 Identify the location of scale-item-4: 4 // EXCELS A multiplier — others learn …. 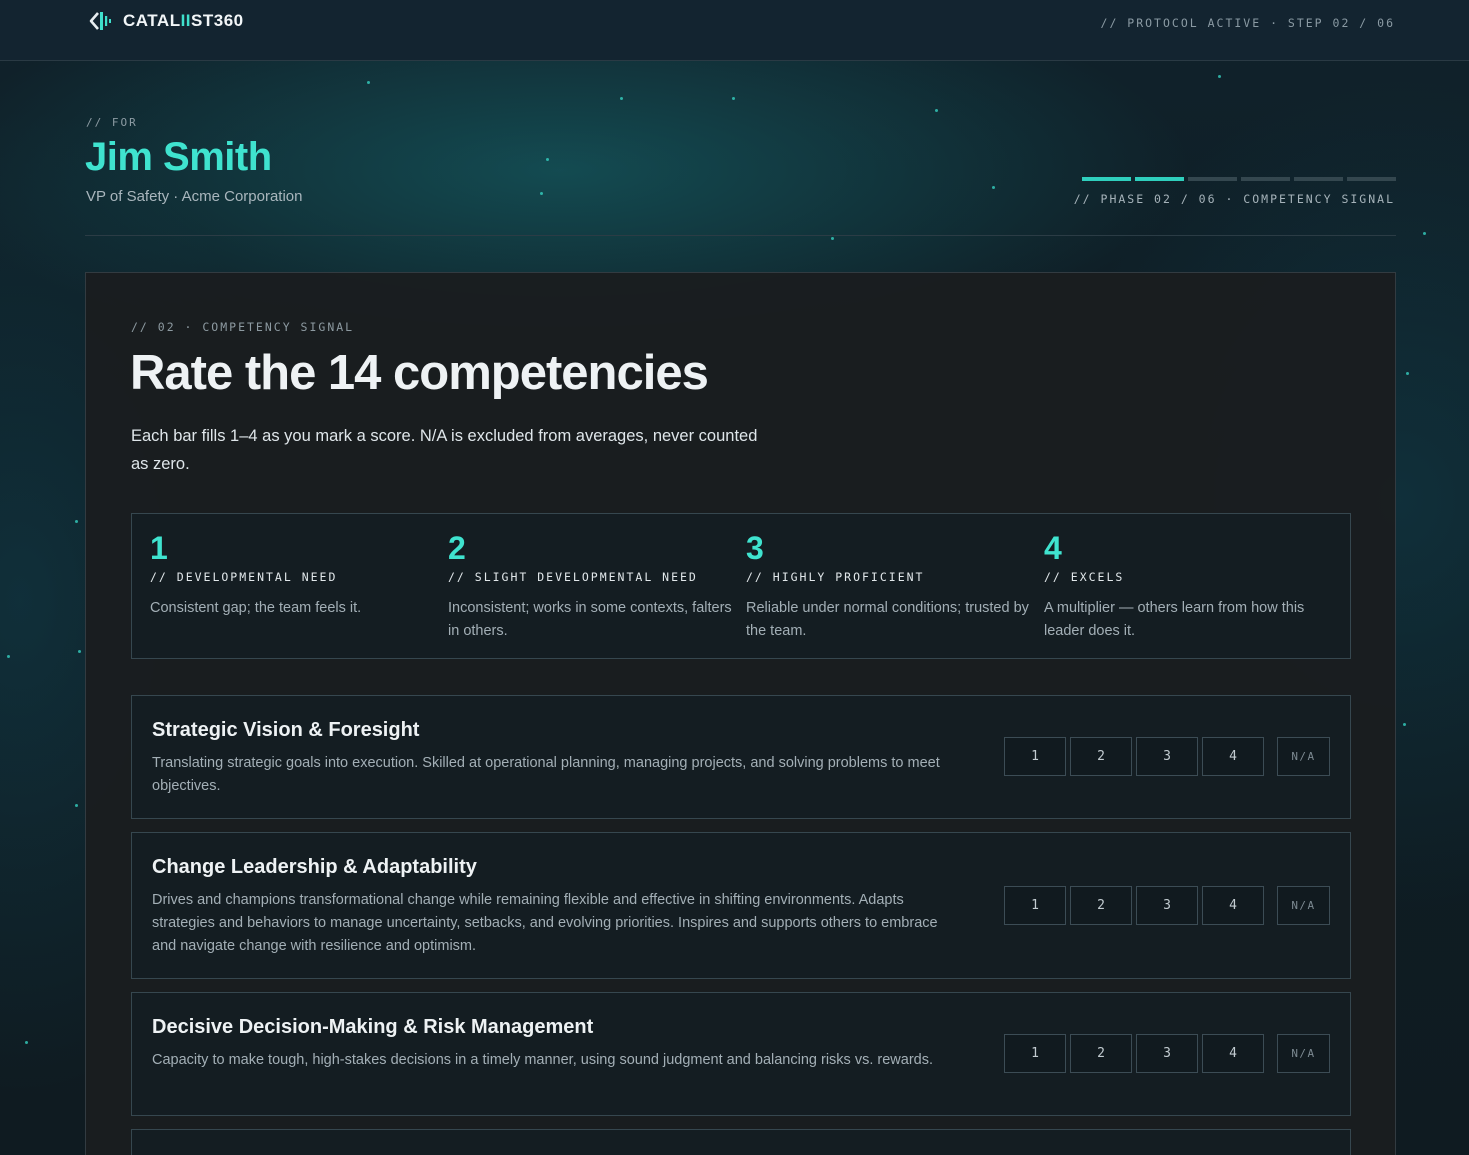
(1175, 586).